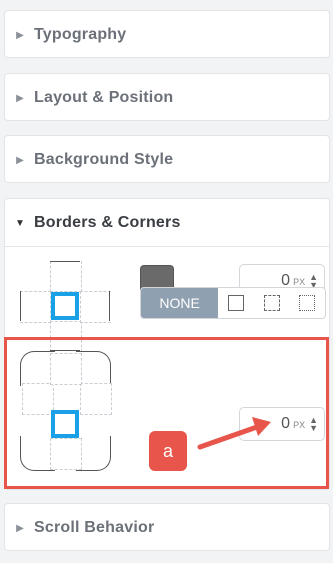  Describe the element at coordinates (234, 433) in the screenshot. I see `annotation-arrow-icon` at that location.